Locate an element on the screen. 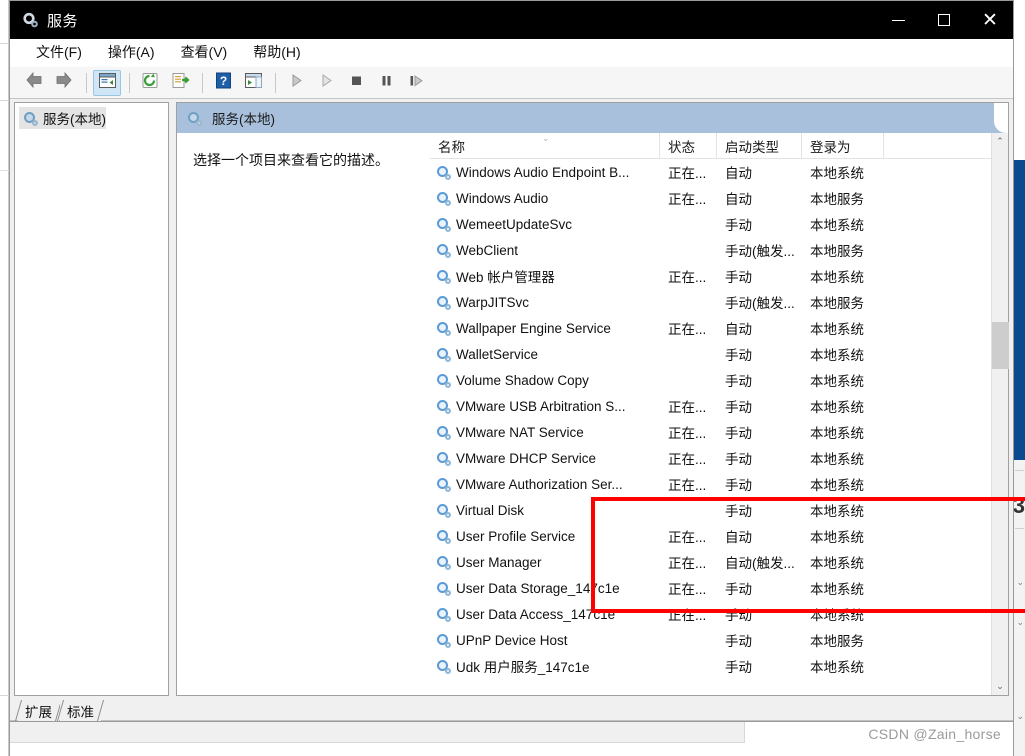  scroll-down-button: ⌄ is located at coordinates (1000, 686).